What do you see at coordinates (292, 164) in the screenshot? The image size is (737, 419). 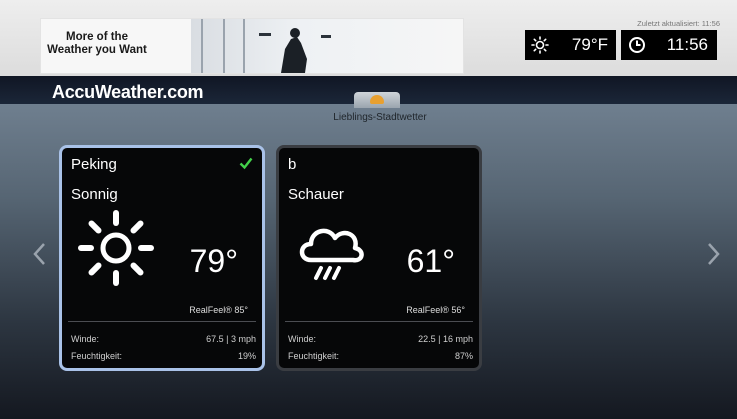 I see `city-name: b` at bounding box center [292, 164].